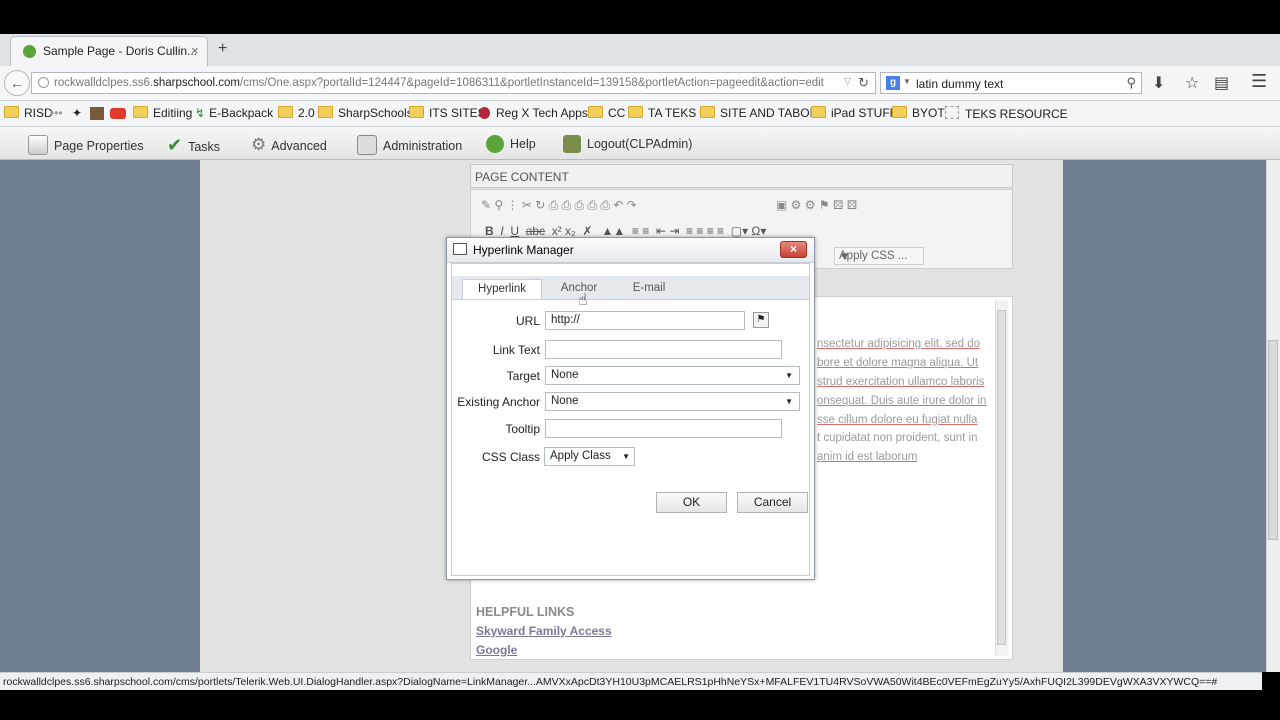  I want to click on page-content-header: PAGE CONTENT, so click(741, 176).